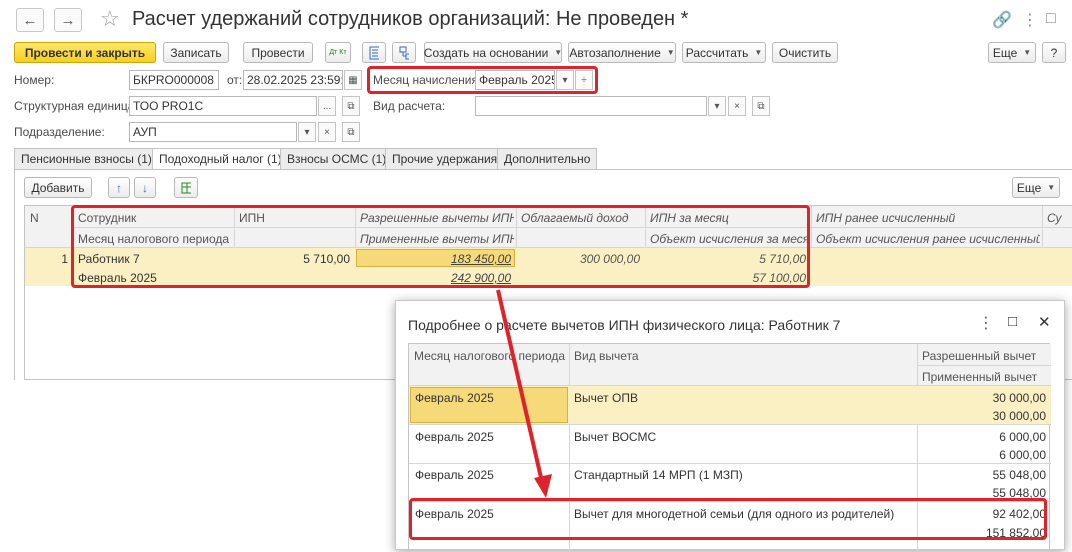  I want to click on annotation-arrow-icon, so click(524, 393).